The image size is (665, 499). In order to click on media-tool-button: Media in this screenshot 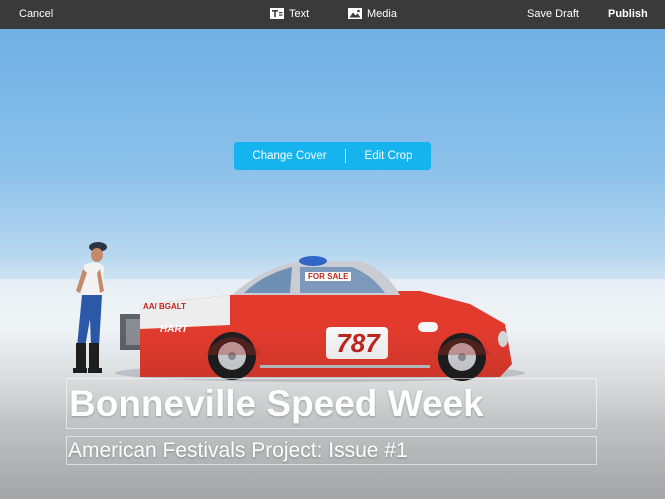, I will do `click(372, 14)`.